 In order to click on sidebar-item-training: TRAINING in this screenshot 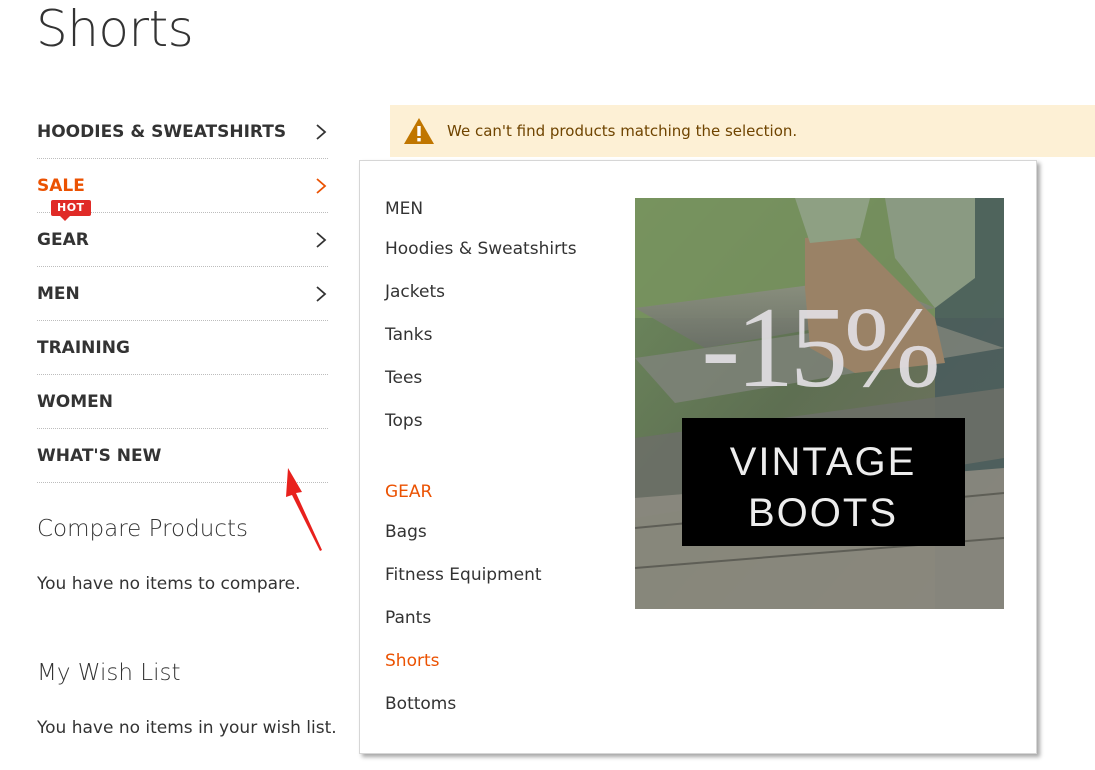, I will do `click(182, 348)`.